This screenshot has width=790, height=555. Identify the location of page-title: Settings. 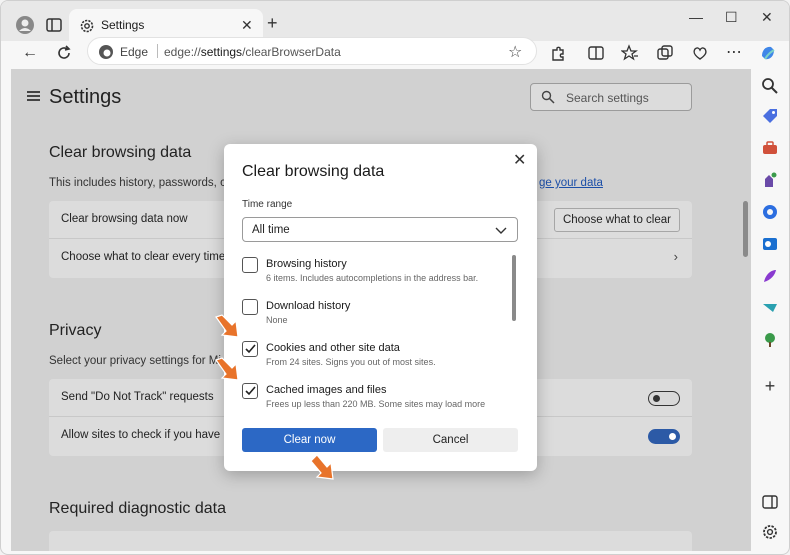
(85, 97).